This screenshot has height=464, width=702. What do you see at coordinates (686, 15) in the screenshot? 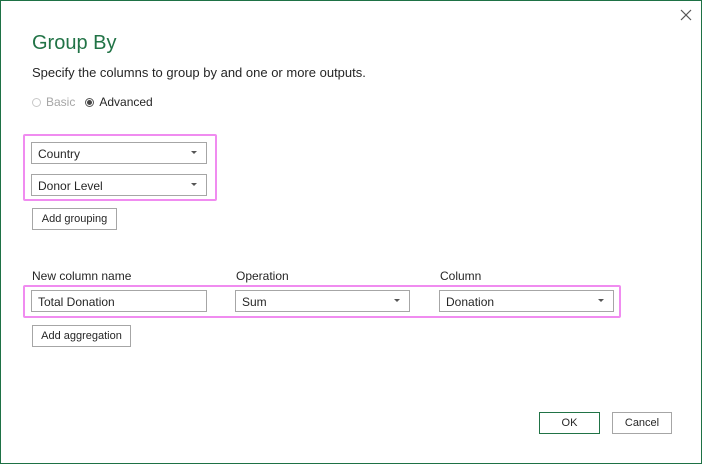
I see `close-icon` at bounding box center [686, 15].